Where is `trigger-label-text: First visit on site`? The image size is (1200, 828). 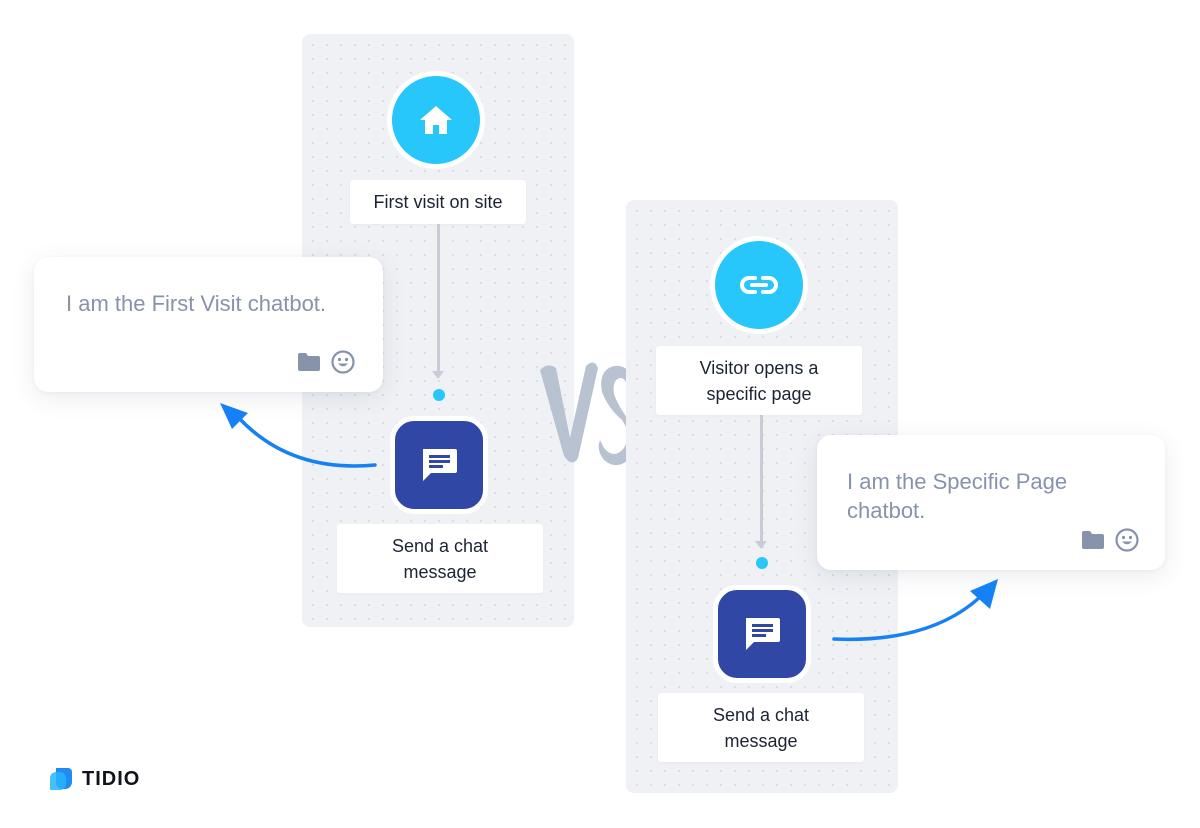 trigger-label-text: First visit on site is located at coordinates (438, 202).